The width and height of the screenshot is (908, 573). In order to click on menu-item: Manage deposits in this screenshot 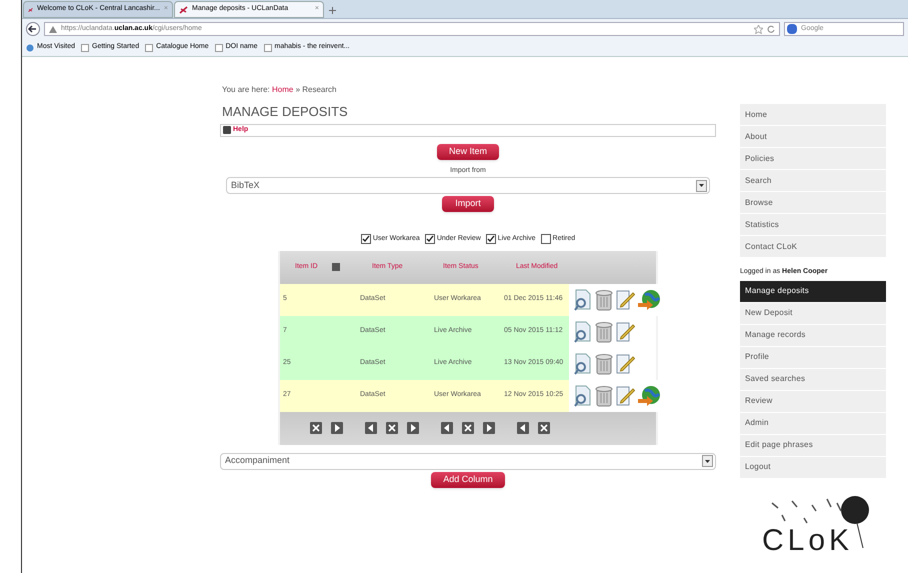, I will do `click(813, 291)`.